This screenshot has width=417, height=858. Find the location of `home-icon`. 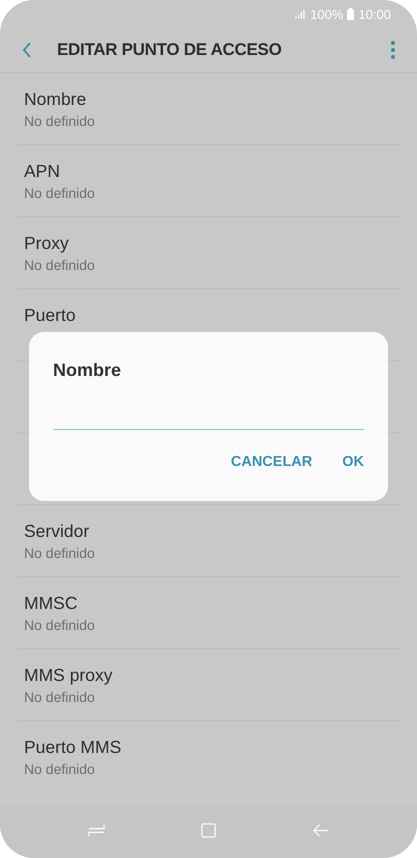

home-icon is located at coordinates (208, 830).